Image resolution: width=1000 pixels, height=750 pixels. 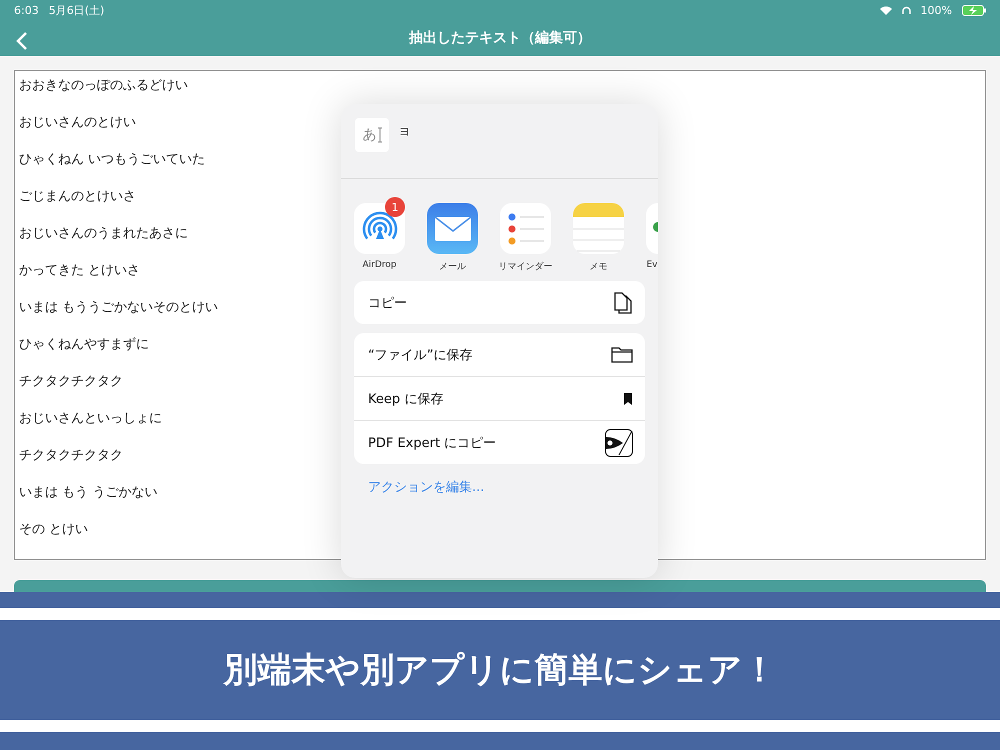 I want to click on battery-icon, so click(x=974, y=10).